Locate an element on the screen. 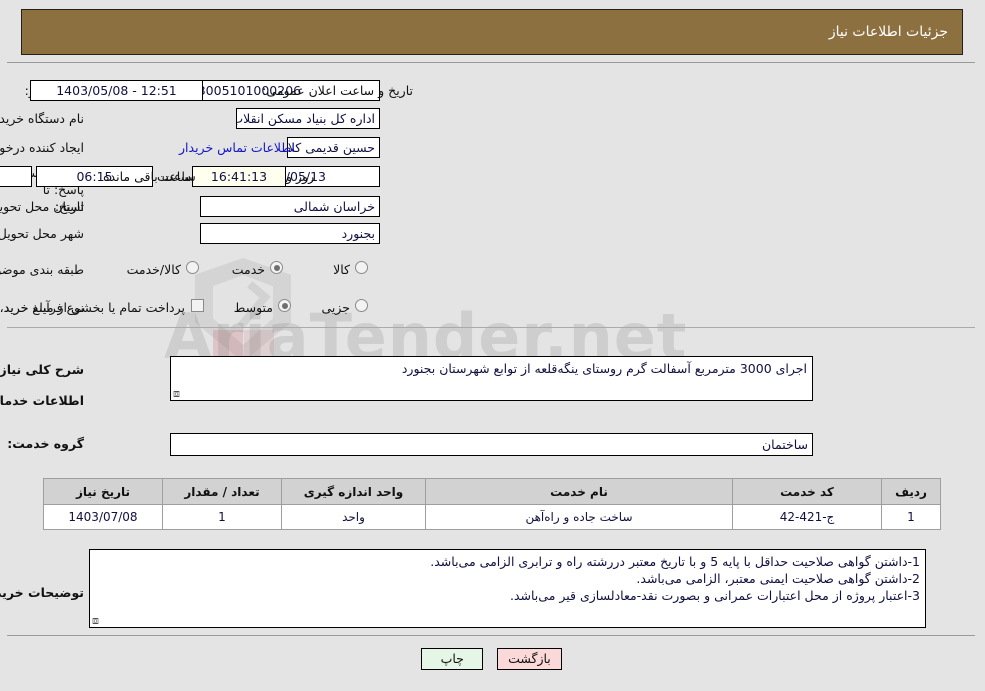  col-unit: واحد اندازه گیری is located at coordinates (354, 491).